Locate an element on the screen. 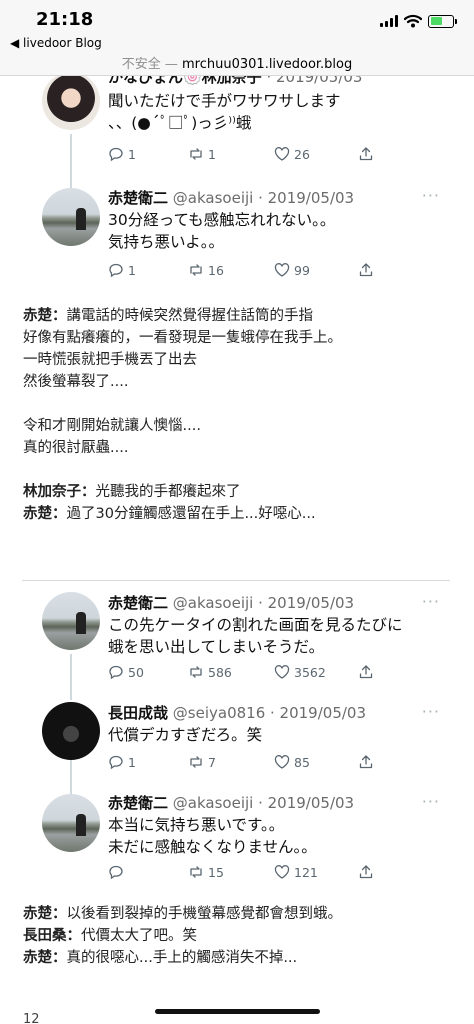  wifi-icon is located at coordinates (413, 21).